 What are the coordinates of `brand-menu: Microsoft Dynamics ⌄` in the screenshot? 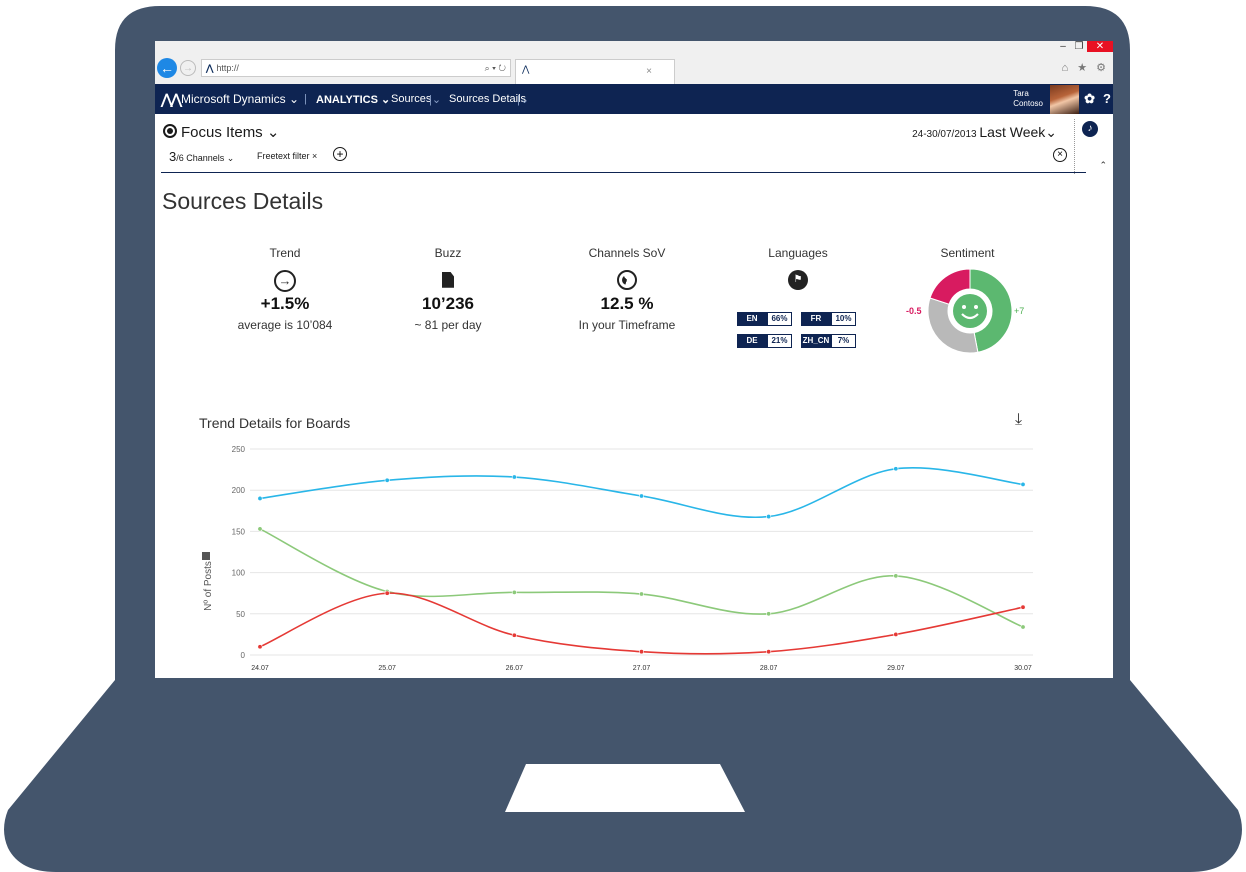 It's located at (240, 99).